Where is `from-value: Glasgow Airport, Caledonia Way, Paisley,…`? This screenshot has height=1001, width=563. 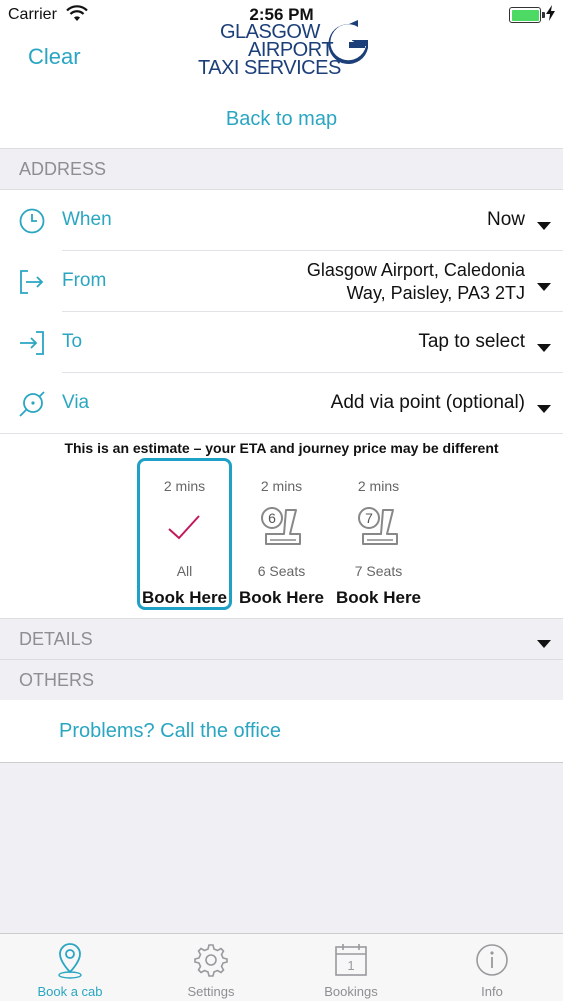
from-value: Glasgow Airport, Caledonia Way, Paisley,… is located at coordinates (416, 282).